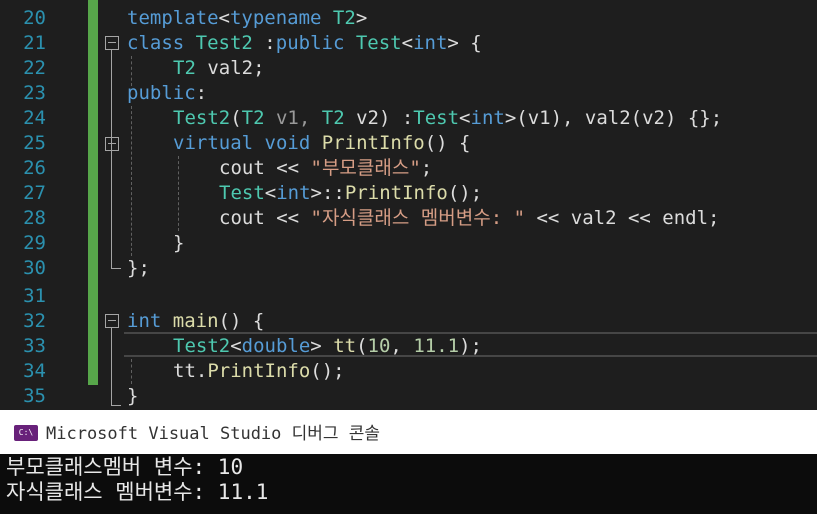 This screenshot has height=514, width=817. I want to click on code-line-34: tt.PrintInfo();, so click(259, 371).